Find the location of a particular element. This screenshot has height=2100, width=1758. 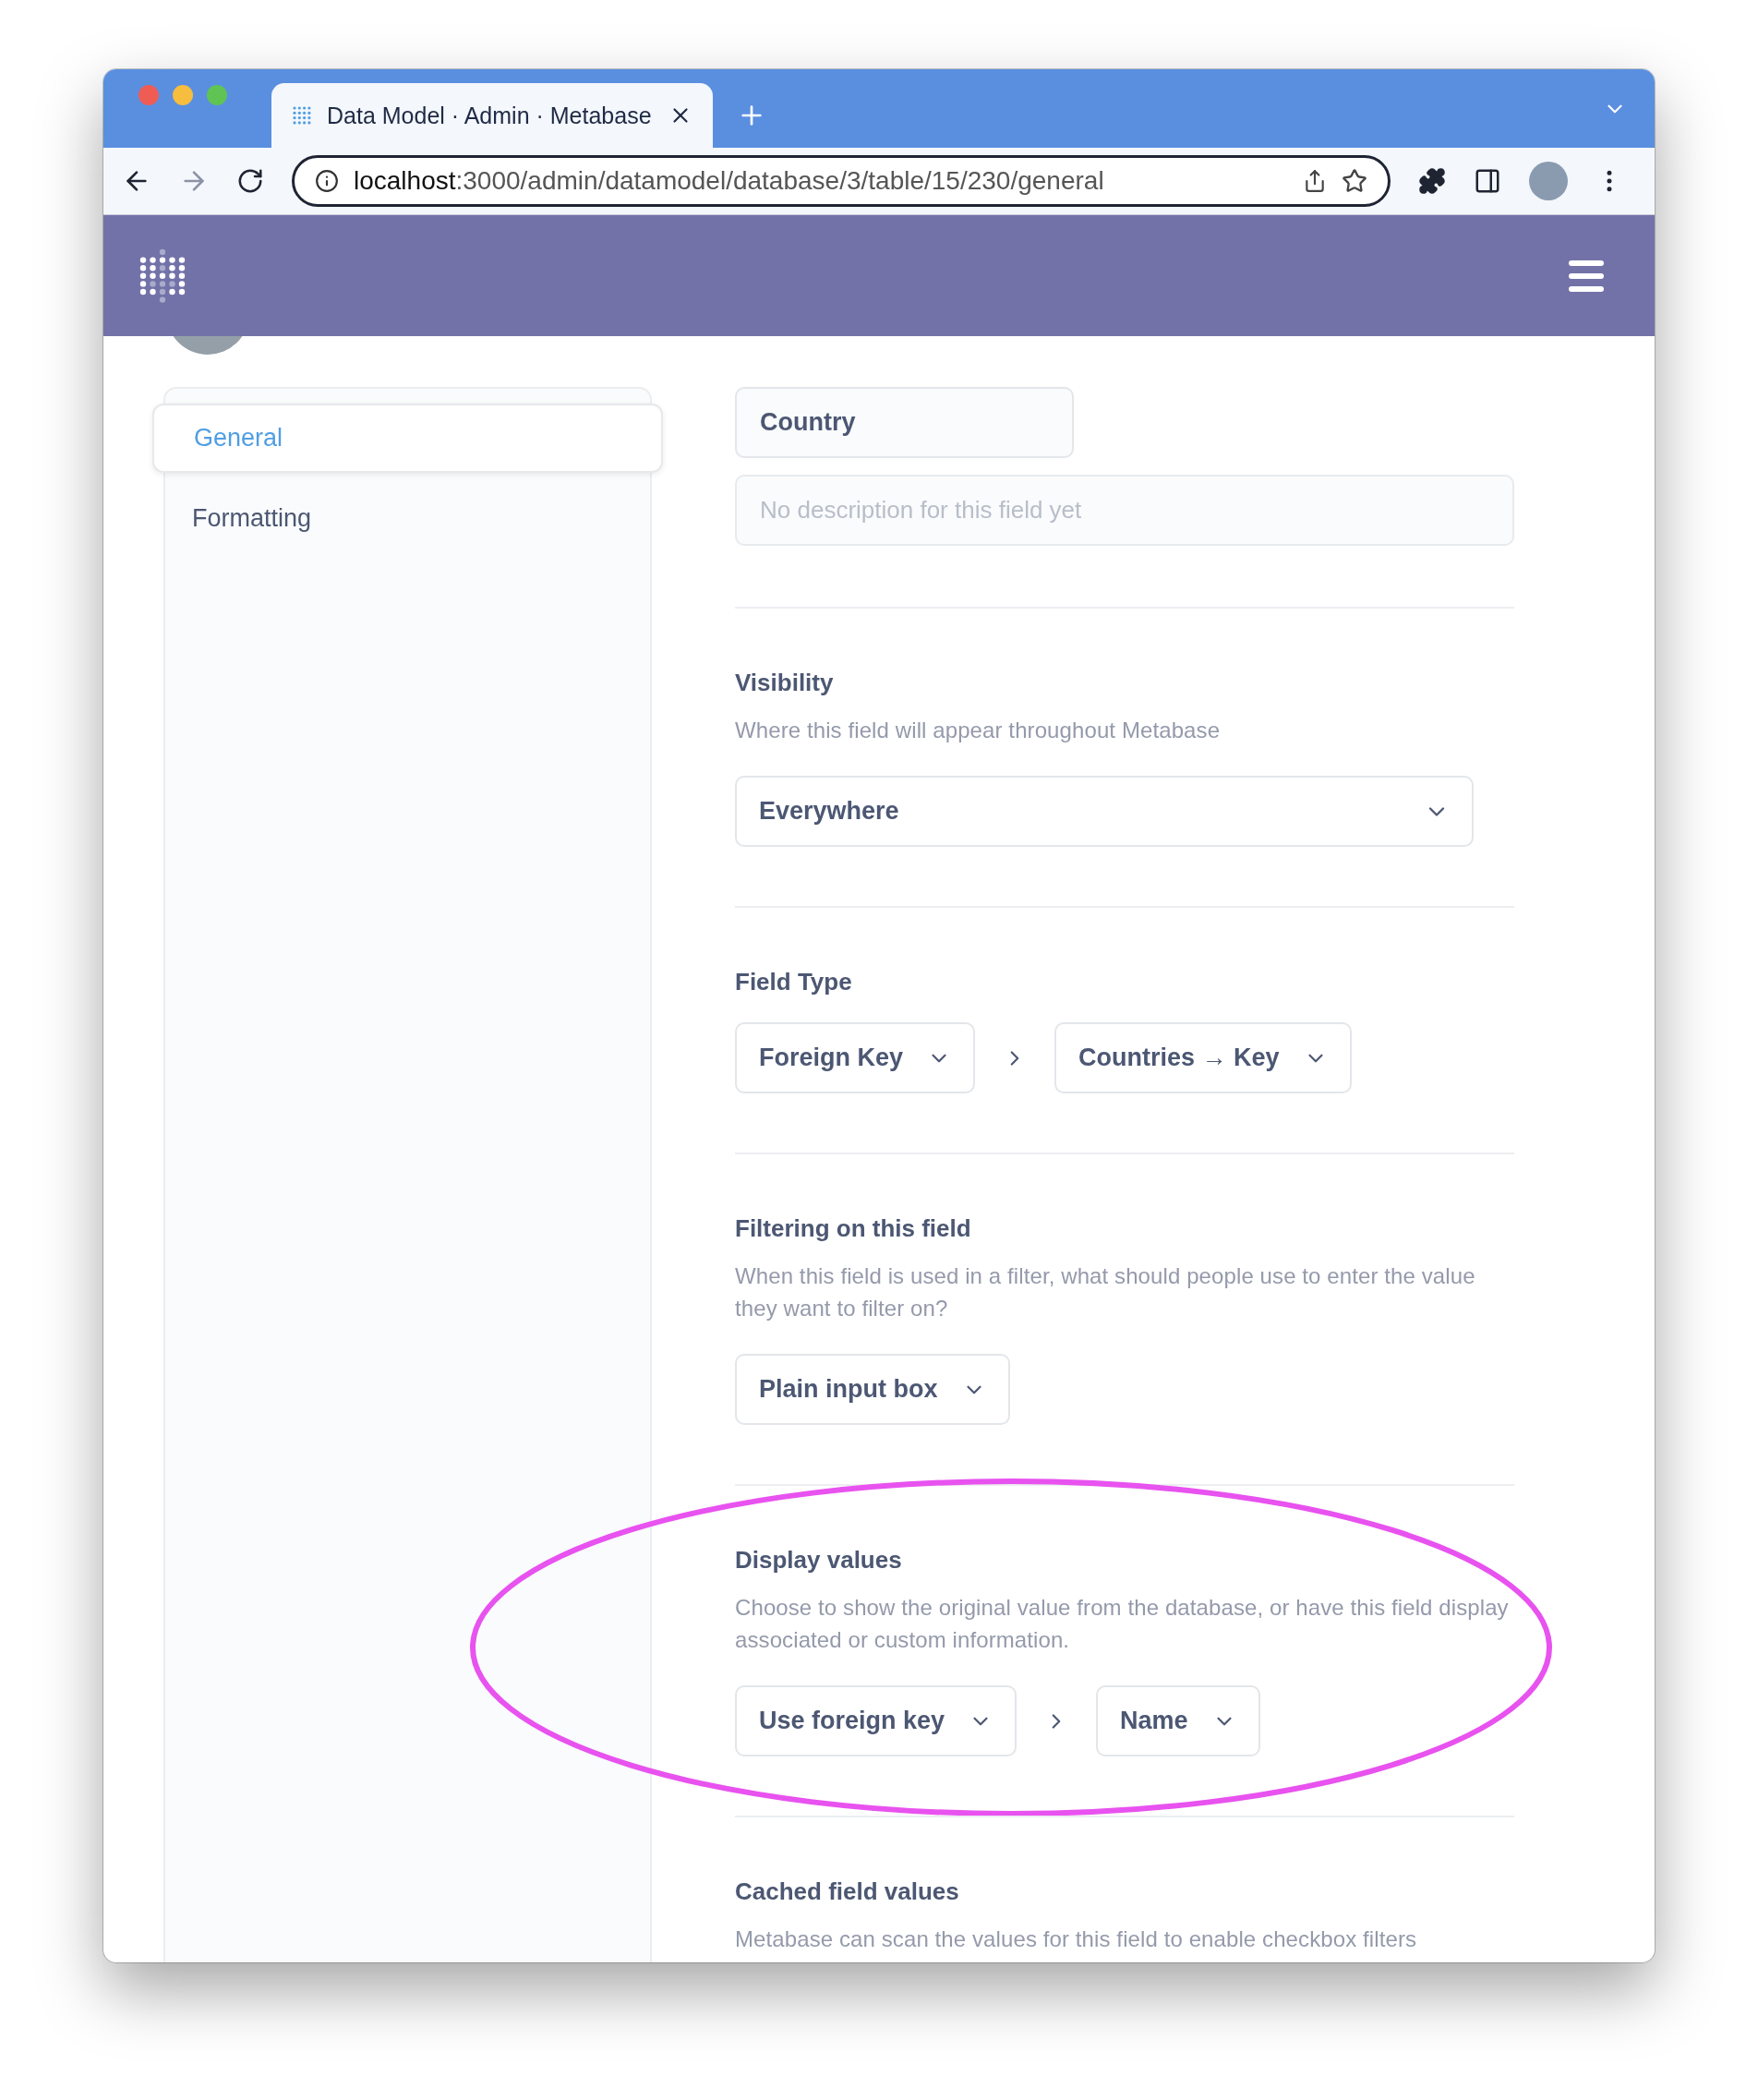

address-bar: localhost:3000/admin/datamodel/database/3/table/15/230/general is located at coordinates (841, 181).